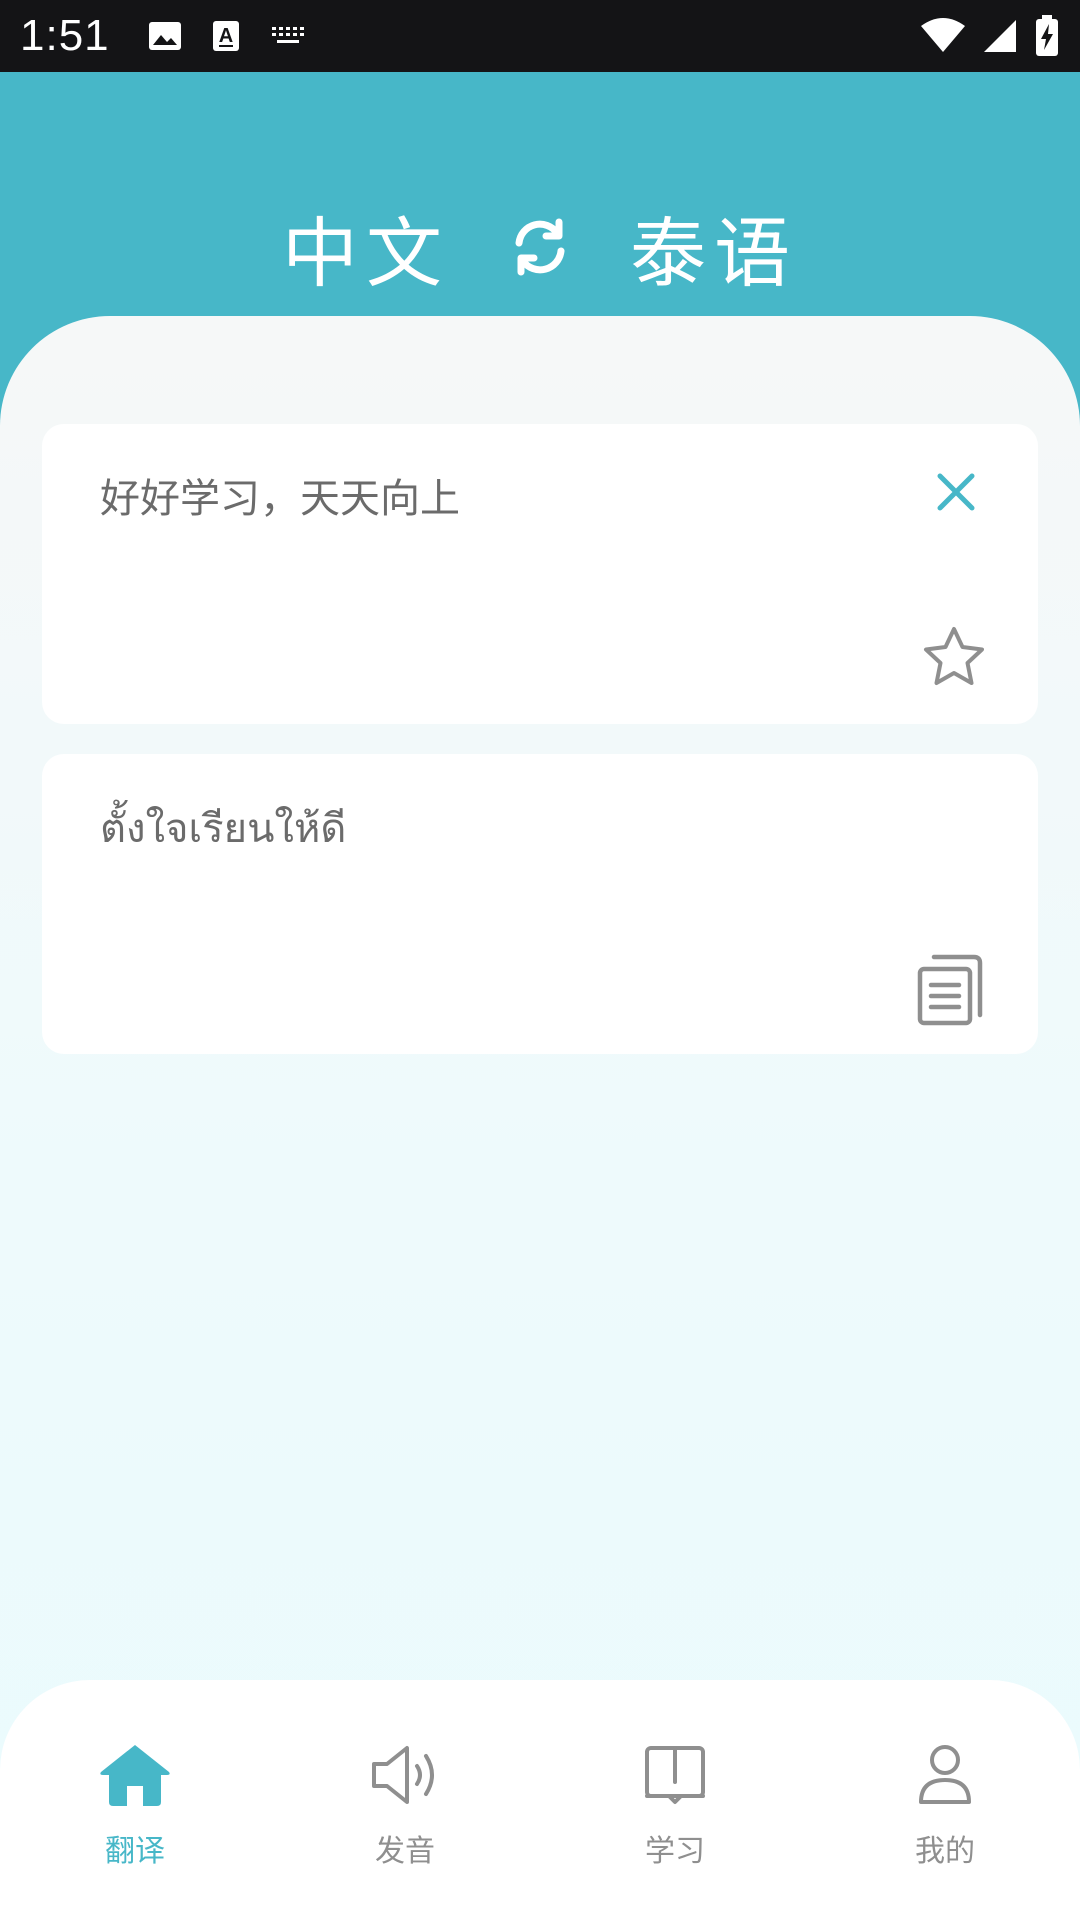 This screenshot has width=1080, height=1920. I want to click on text-a-icon: A, so click(225, 36).